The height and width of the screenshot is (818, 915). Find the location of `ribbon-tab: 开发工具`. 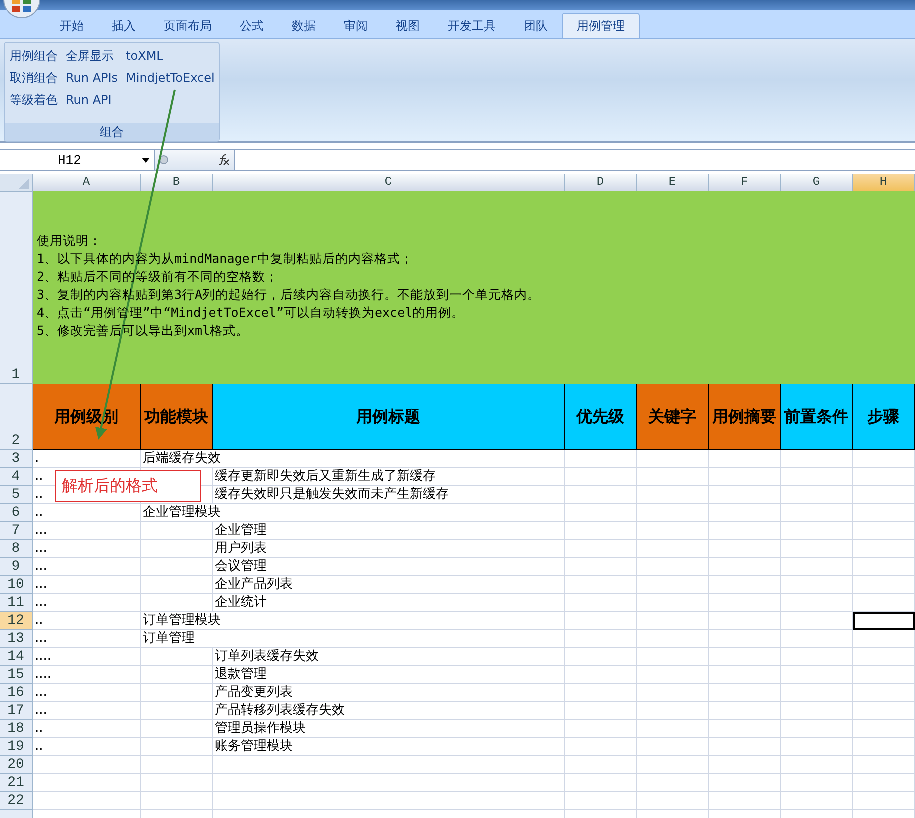

ribbon-tab: 开发工具 is located at coordinates (472, 26).